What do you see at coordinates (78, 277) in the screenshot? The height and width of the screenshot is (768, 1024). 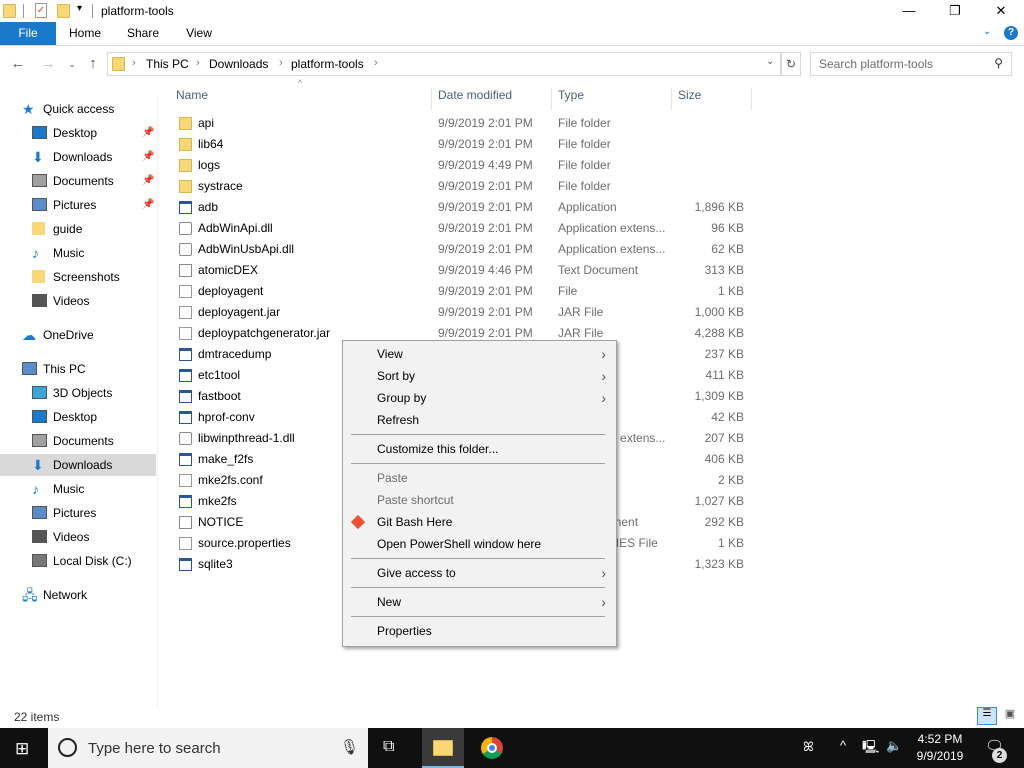 I see `nav-item-screenshots: Screenshots` at bounding box center [78, 277].